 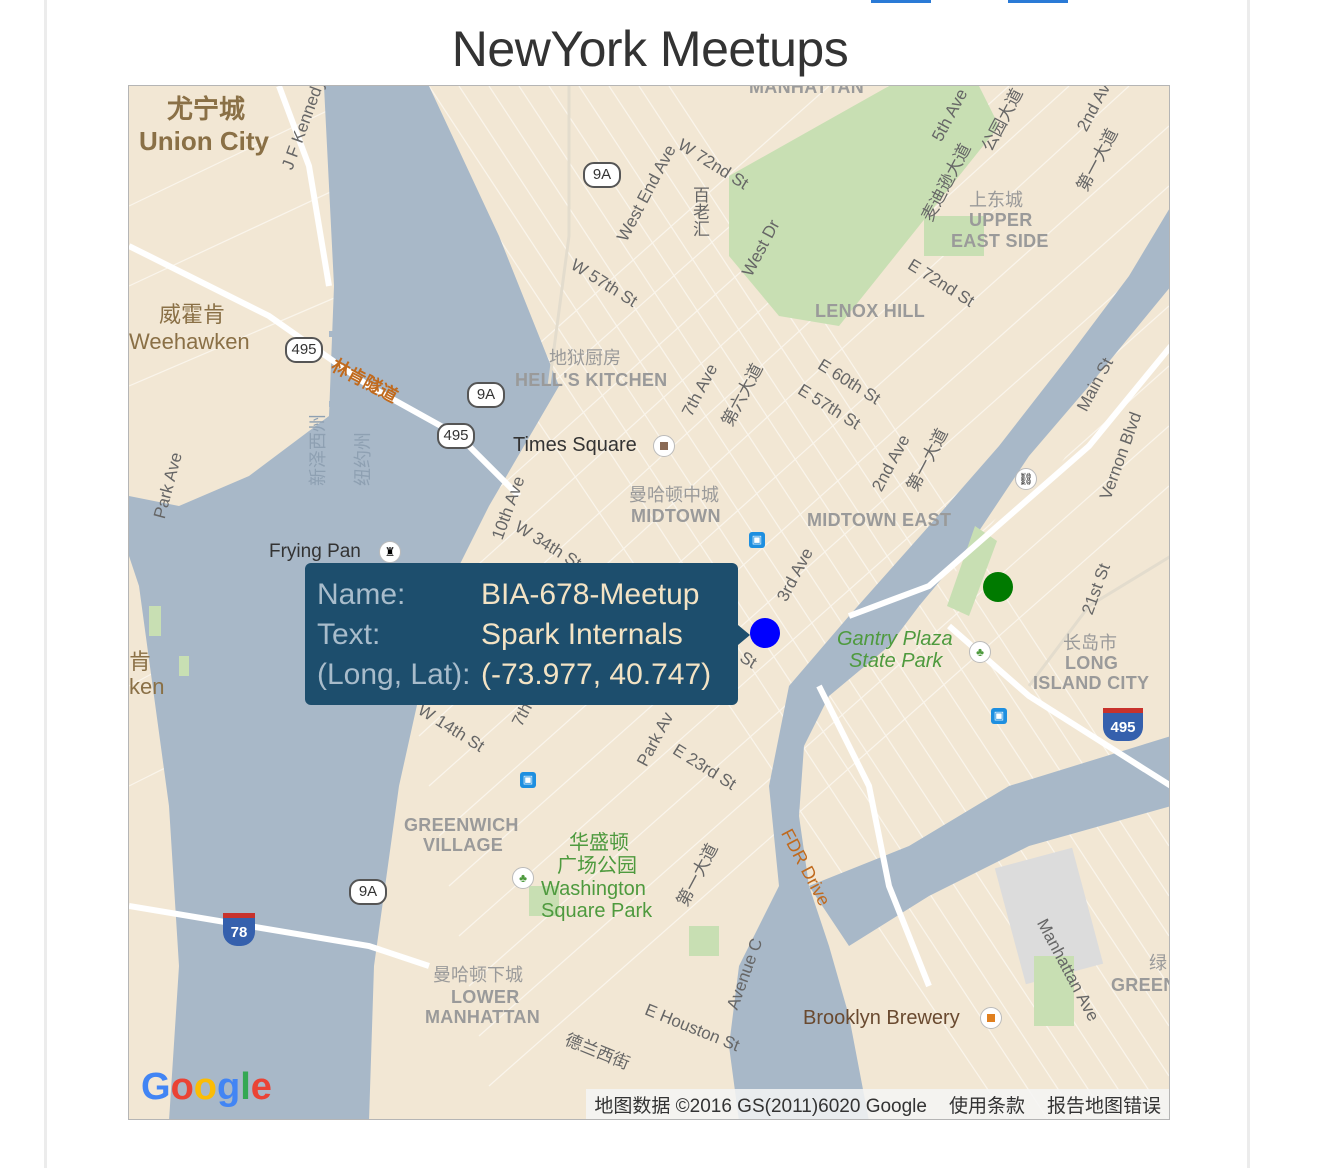 What do you see at coordinates (760, 1106) in the screenshot?
I see `map-data-credit: 地图数据 ©2016 GS(2011)6020 Google` at bounding box center [760, 1106].